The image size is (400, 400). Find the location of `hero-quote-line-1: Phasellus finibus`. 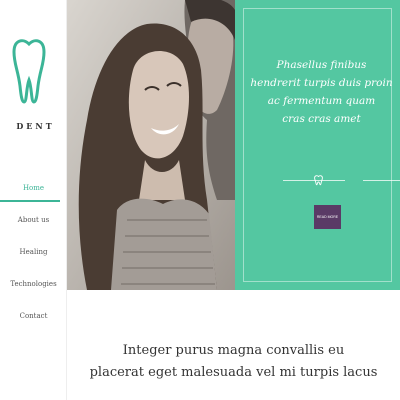

hero-quote-line-1: Phasellus finibus is located at coordinates (321, 65).